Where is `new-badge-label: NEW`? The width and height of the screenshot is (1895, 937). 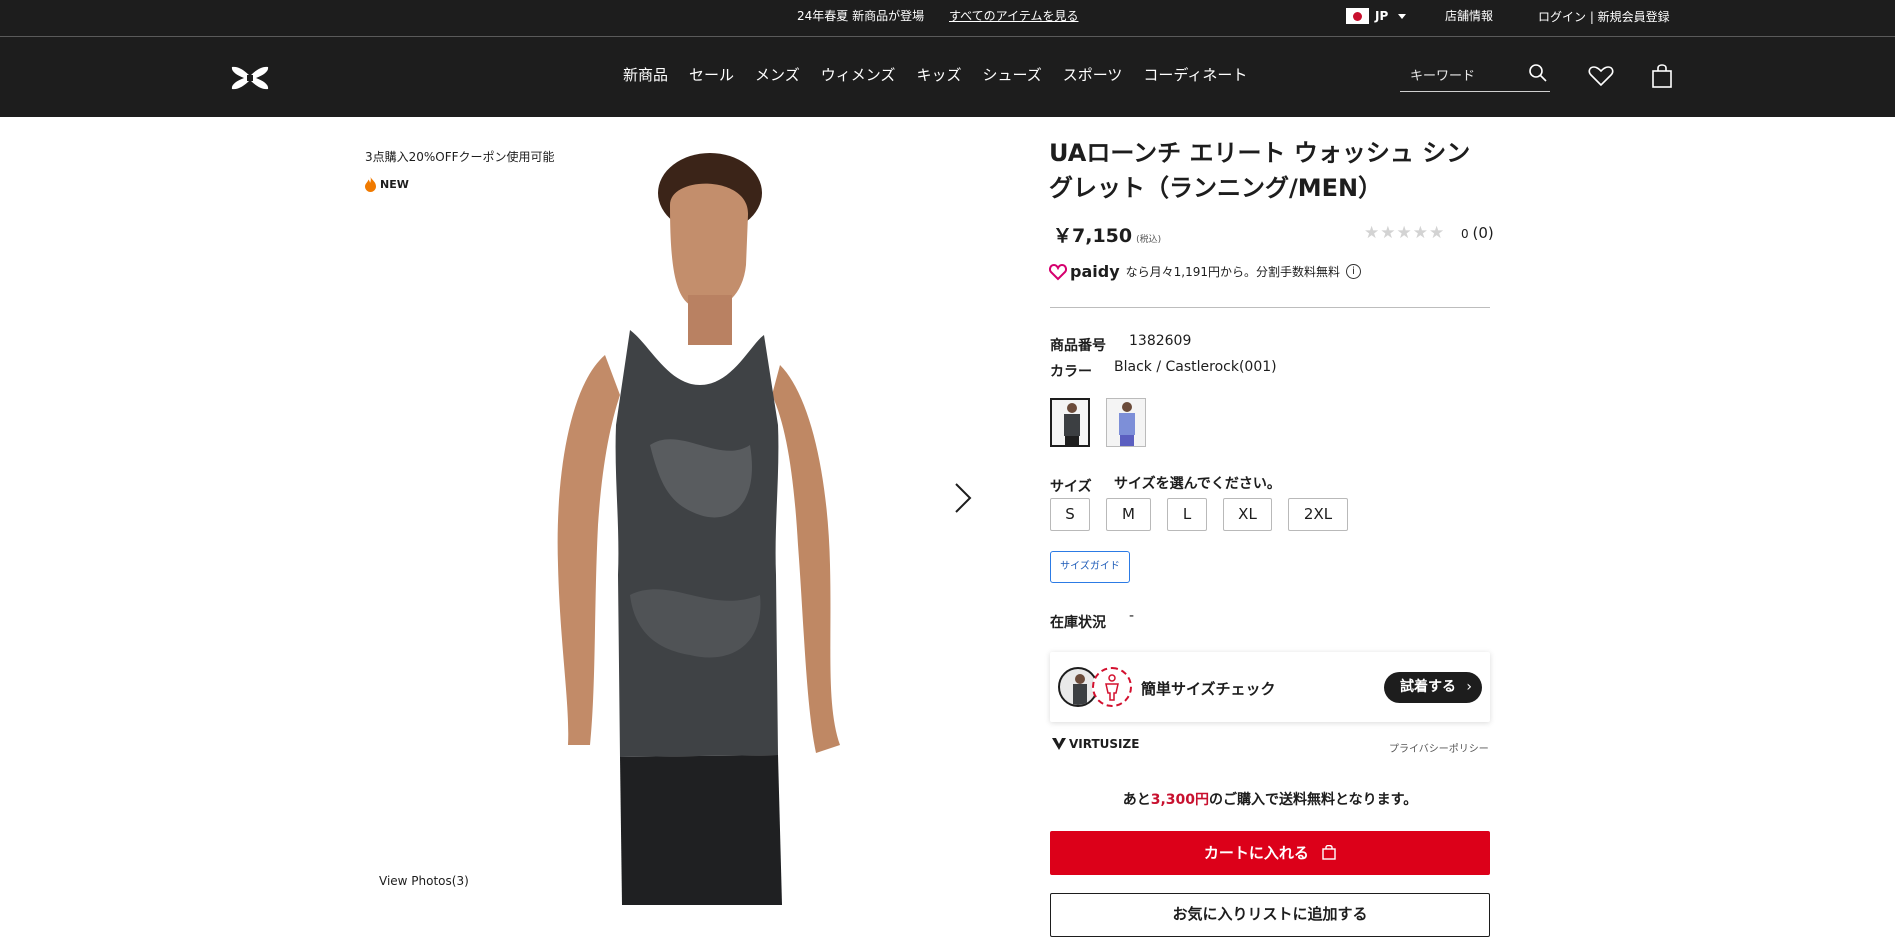 new-badge-label: NEW is located at coordinates (394, 184).